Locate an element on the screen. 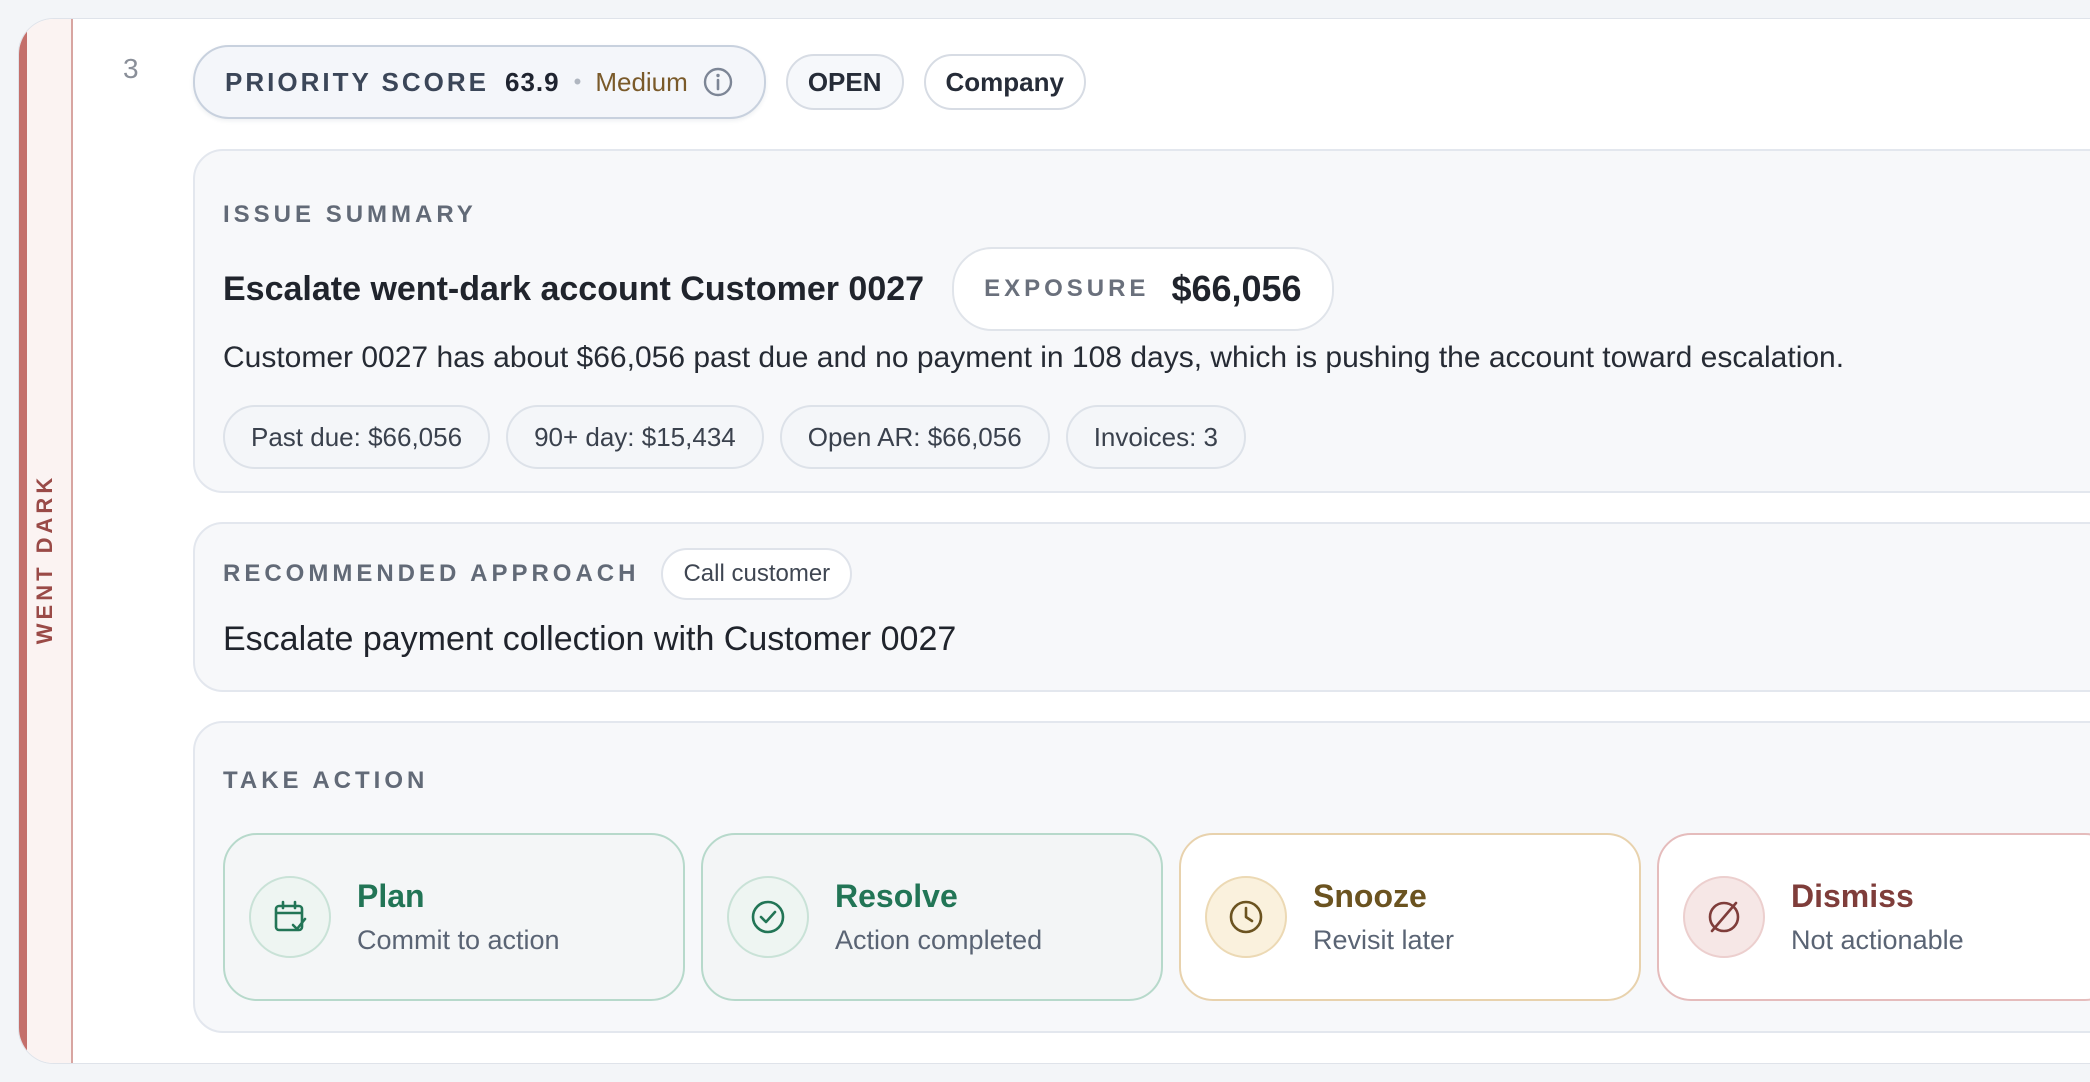 Image resolution: width=2090 pixels, height=1082 pixels. dismiss-title: Dismiss is located at coordinates (1852, 896).